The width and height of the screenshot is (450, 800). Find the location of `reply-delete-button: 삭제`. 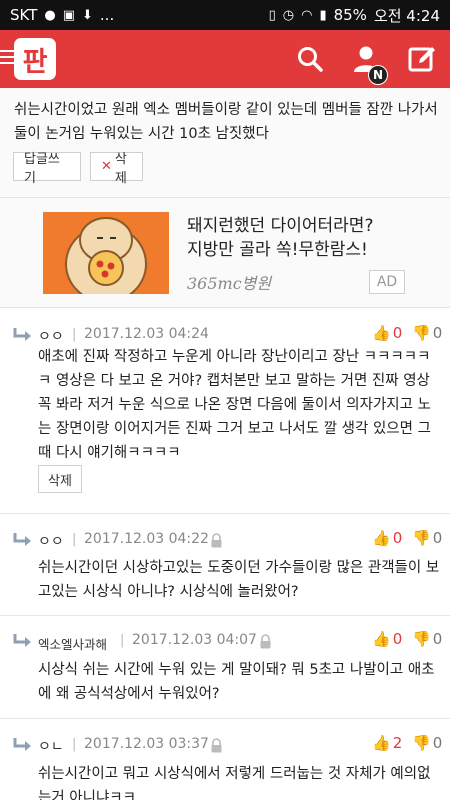

reply-delete-button: 삭제 is located at coordinates (60, 479).